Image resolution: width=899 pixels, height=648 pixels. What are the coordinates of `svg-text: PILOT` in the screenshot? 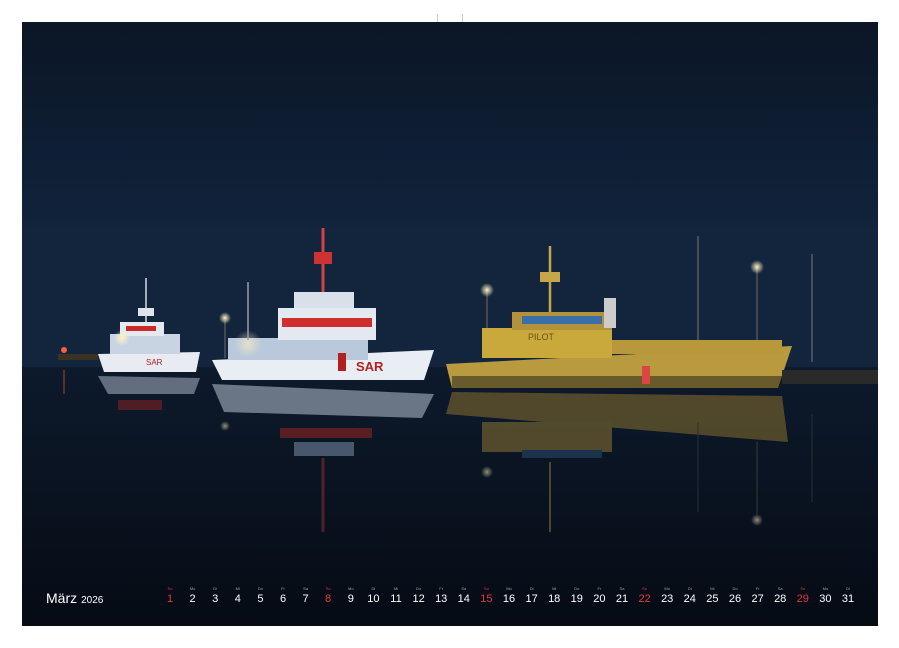 It's located at (541, 337).